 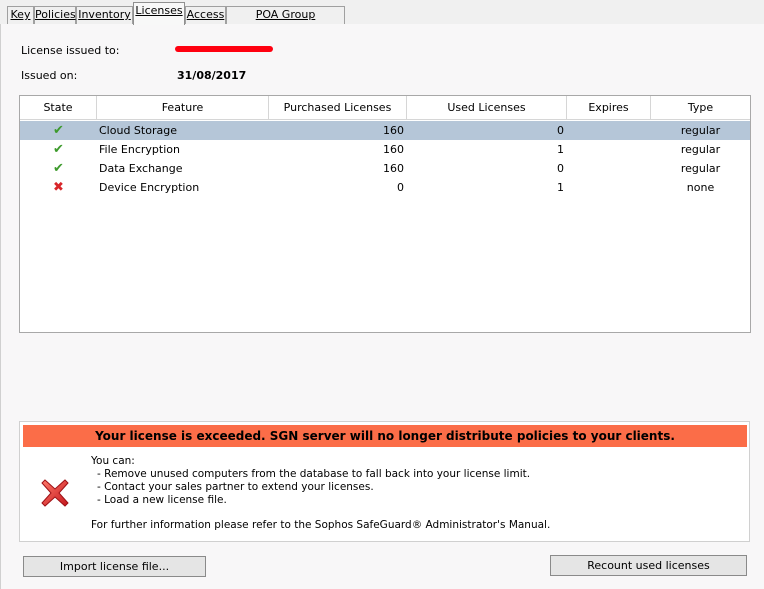 I want to click on table-row: ✔ Cloud Storage 160 0 regular, so click(x=385, y=130).